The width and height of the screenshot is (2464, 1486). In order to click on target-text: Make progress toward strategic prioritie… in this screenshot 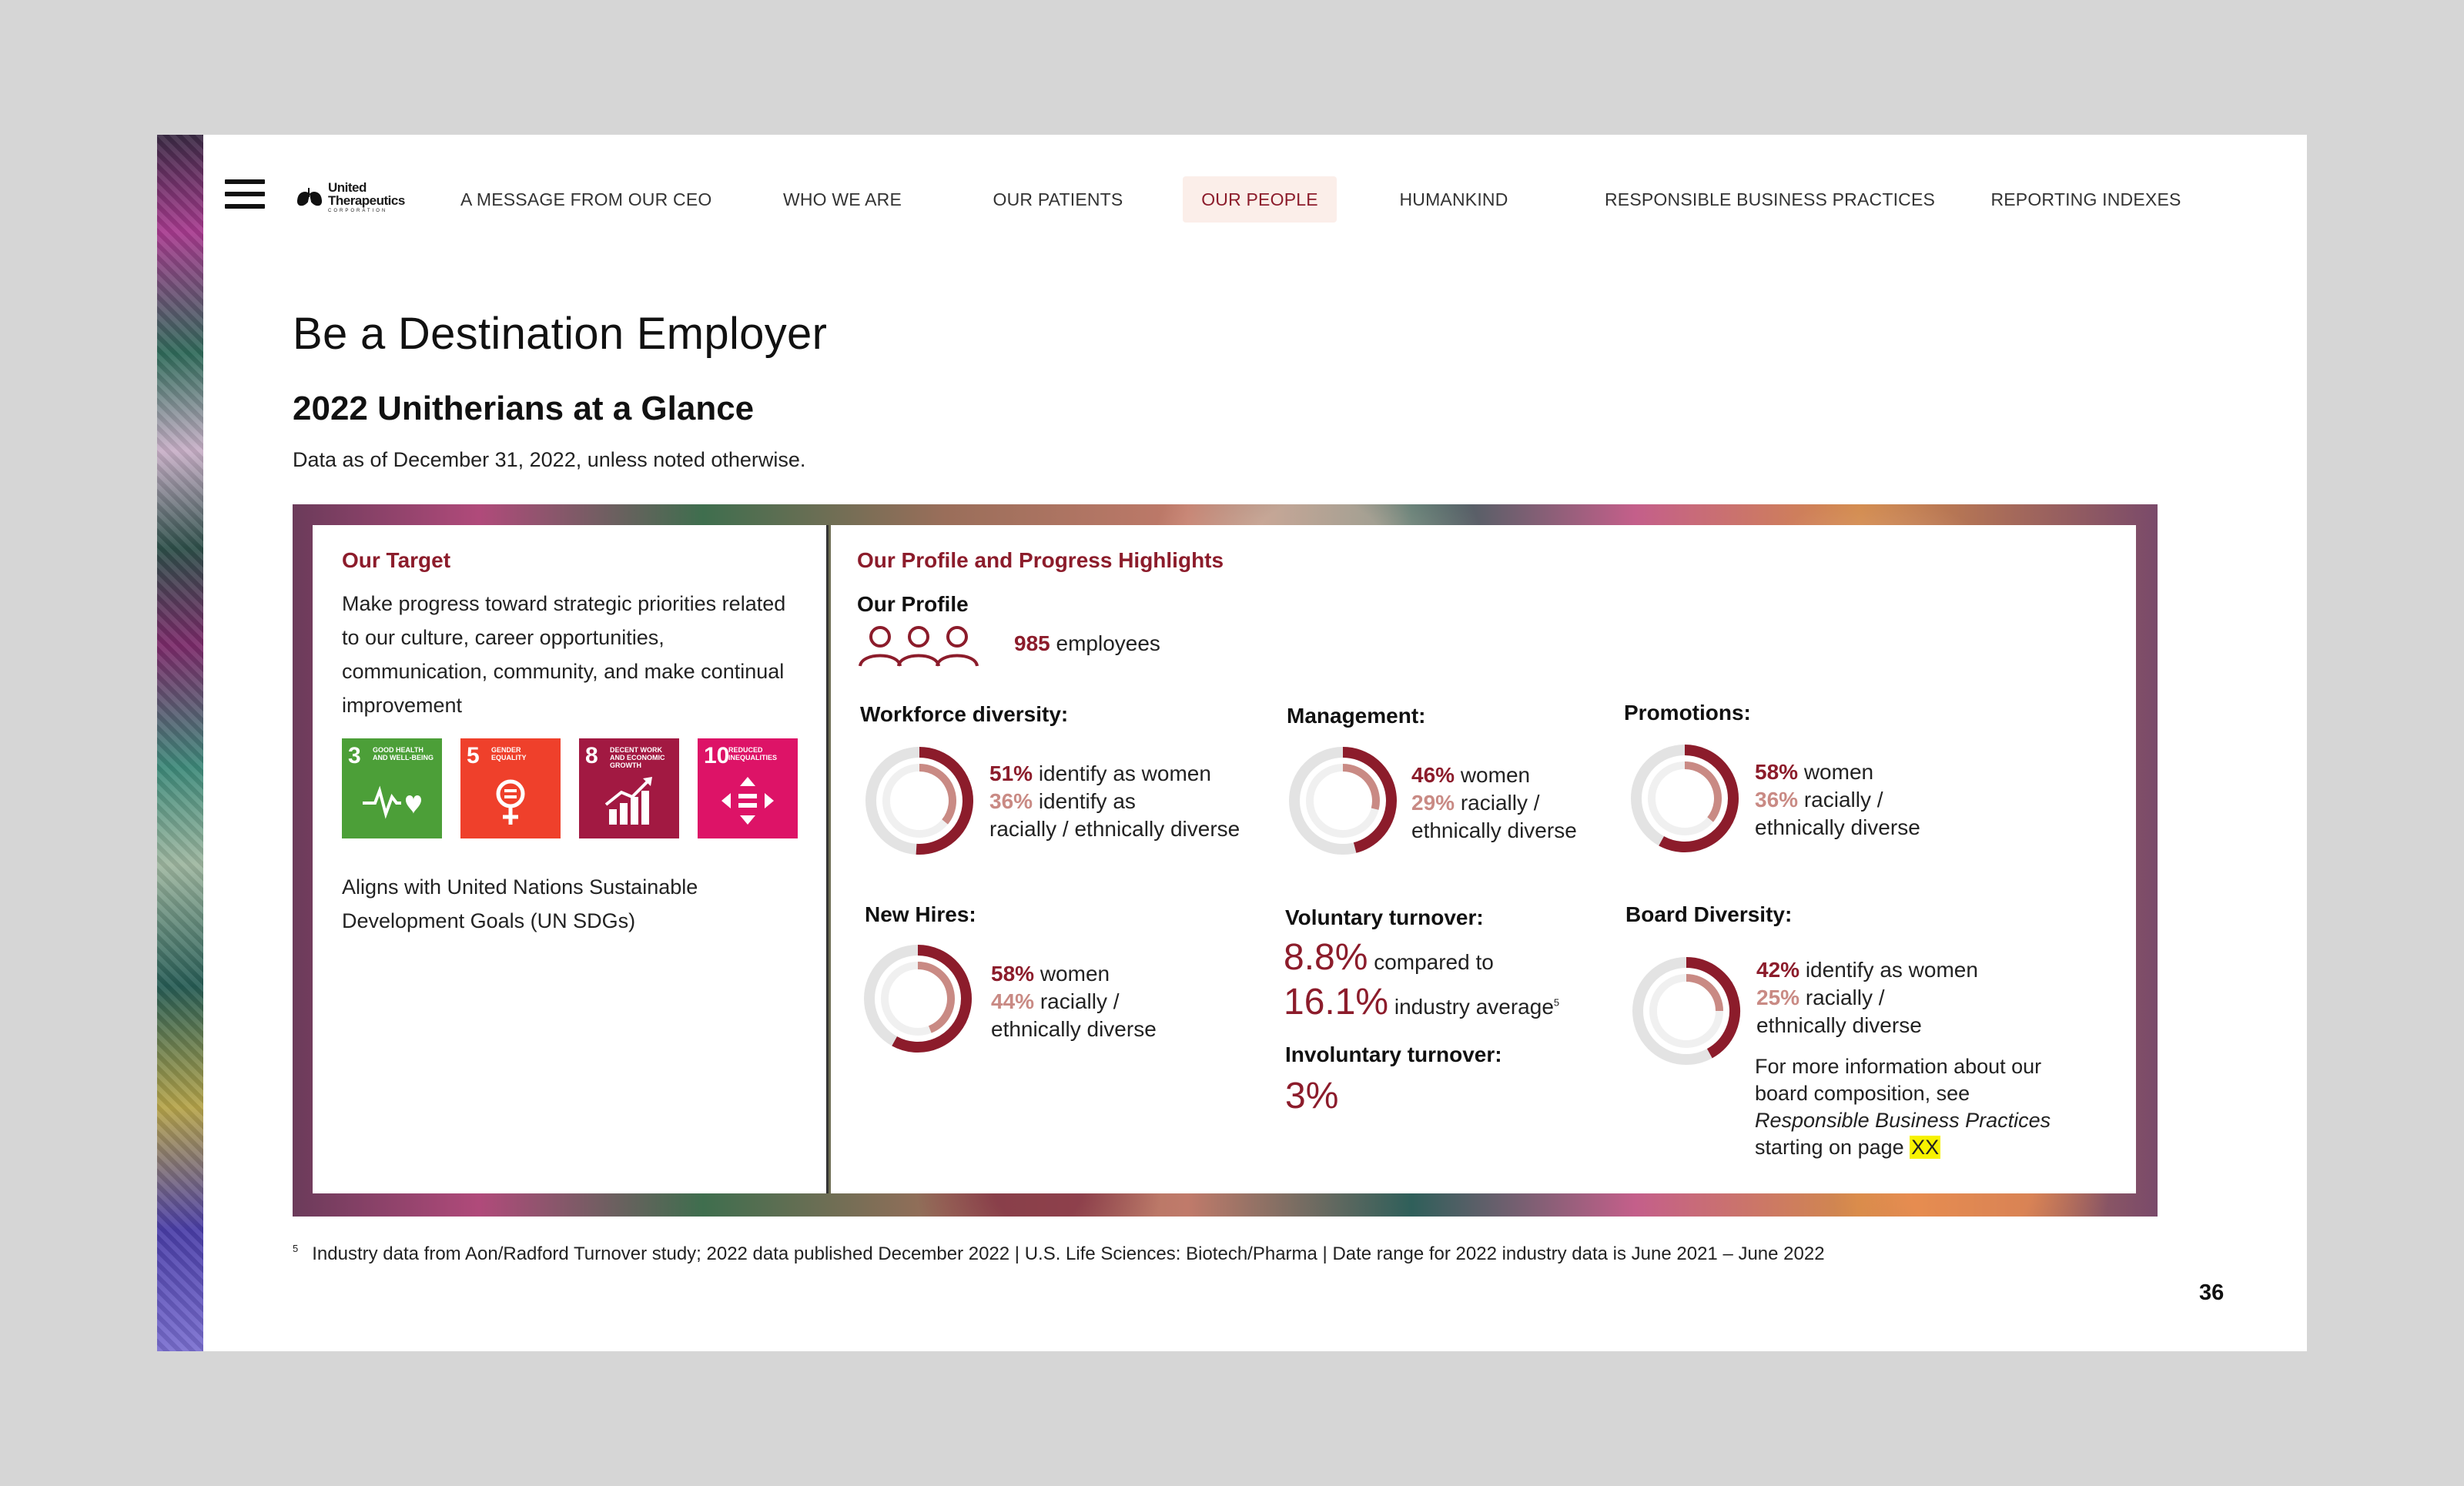, I will do `click(564, 654)`.